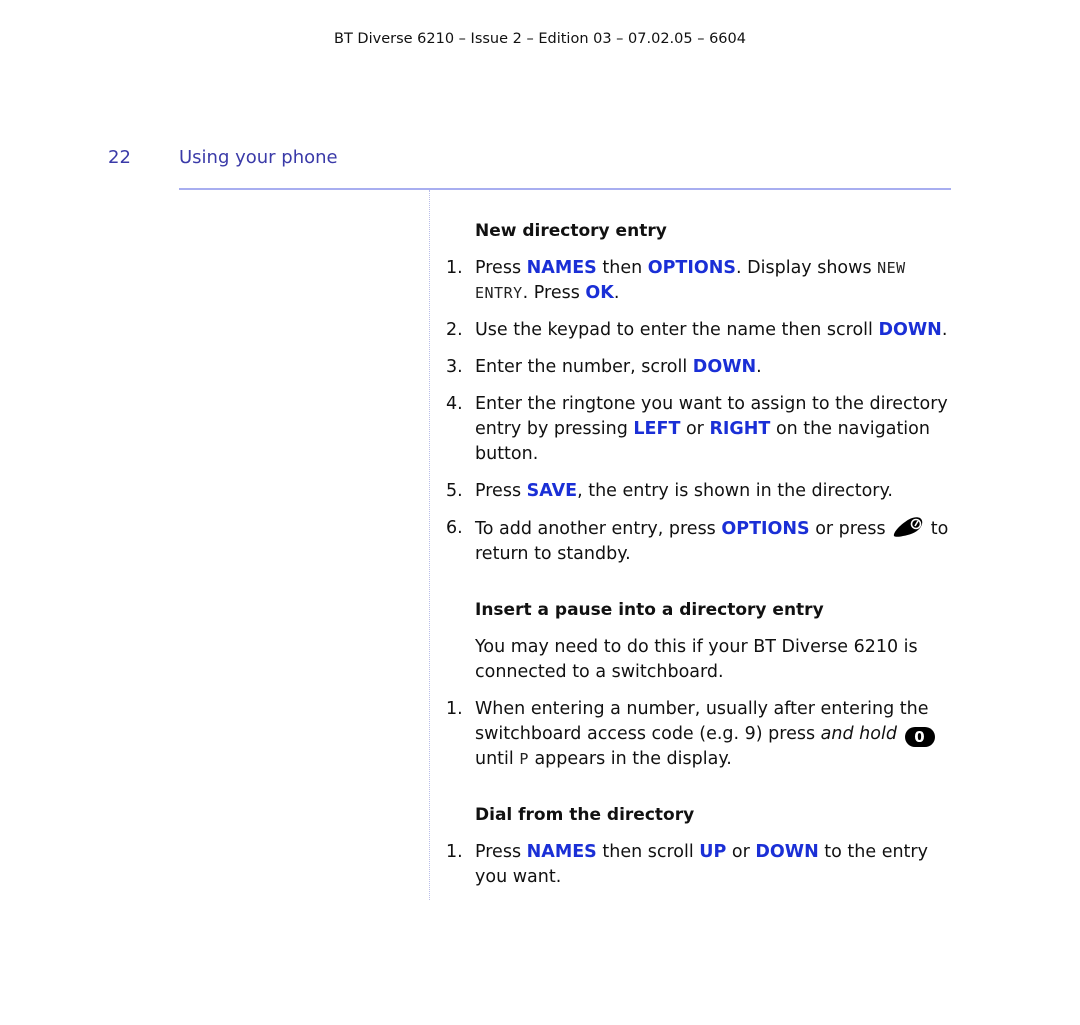  I want to click on list-item: 3. Enter the number, scroll DOWN., so click(701, 367).